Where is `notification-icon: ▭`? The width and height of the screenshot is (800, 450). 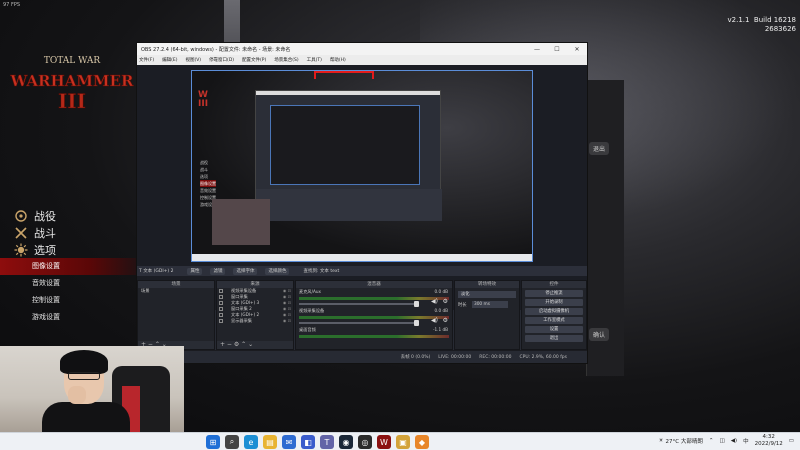 notification-icon: ▭ is located at coordinates (791, 441).